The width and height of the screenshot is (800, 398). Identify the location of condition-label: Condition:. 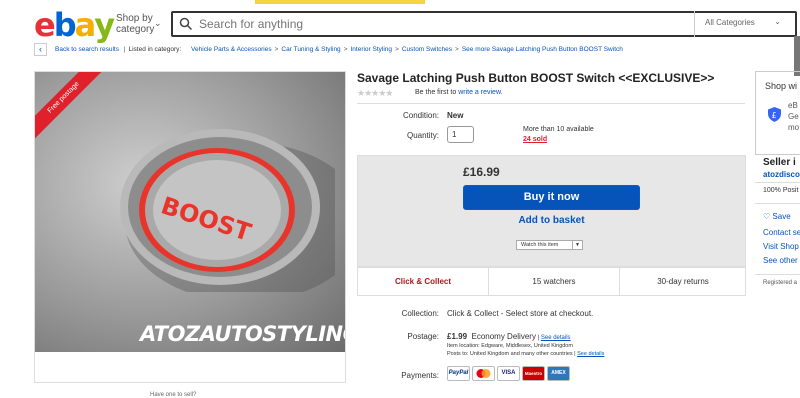
(420, 115).